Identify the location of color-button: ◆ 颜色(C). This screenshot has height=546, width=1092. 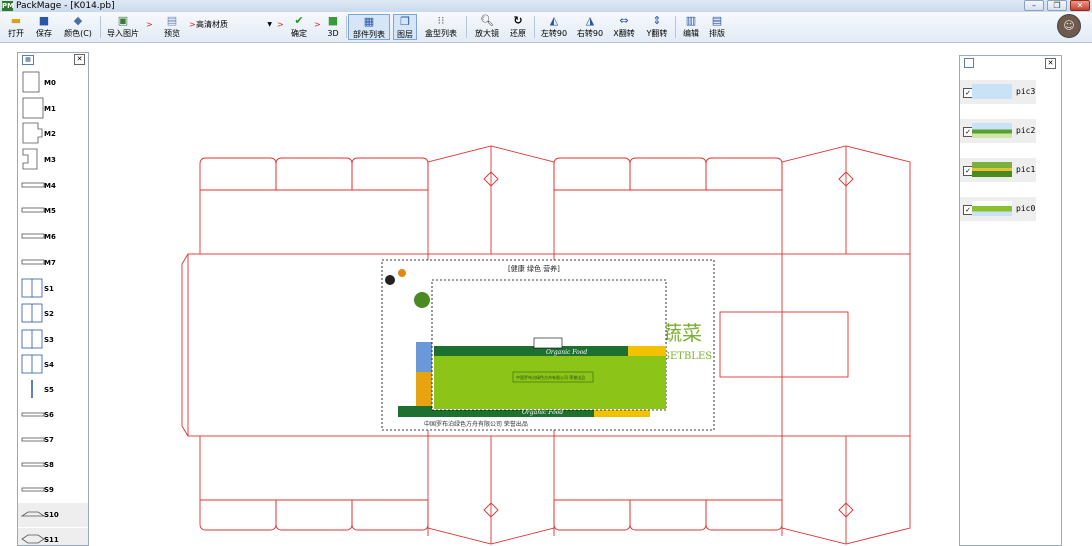
(78, 27).